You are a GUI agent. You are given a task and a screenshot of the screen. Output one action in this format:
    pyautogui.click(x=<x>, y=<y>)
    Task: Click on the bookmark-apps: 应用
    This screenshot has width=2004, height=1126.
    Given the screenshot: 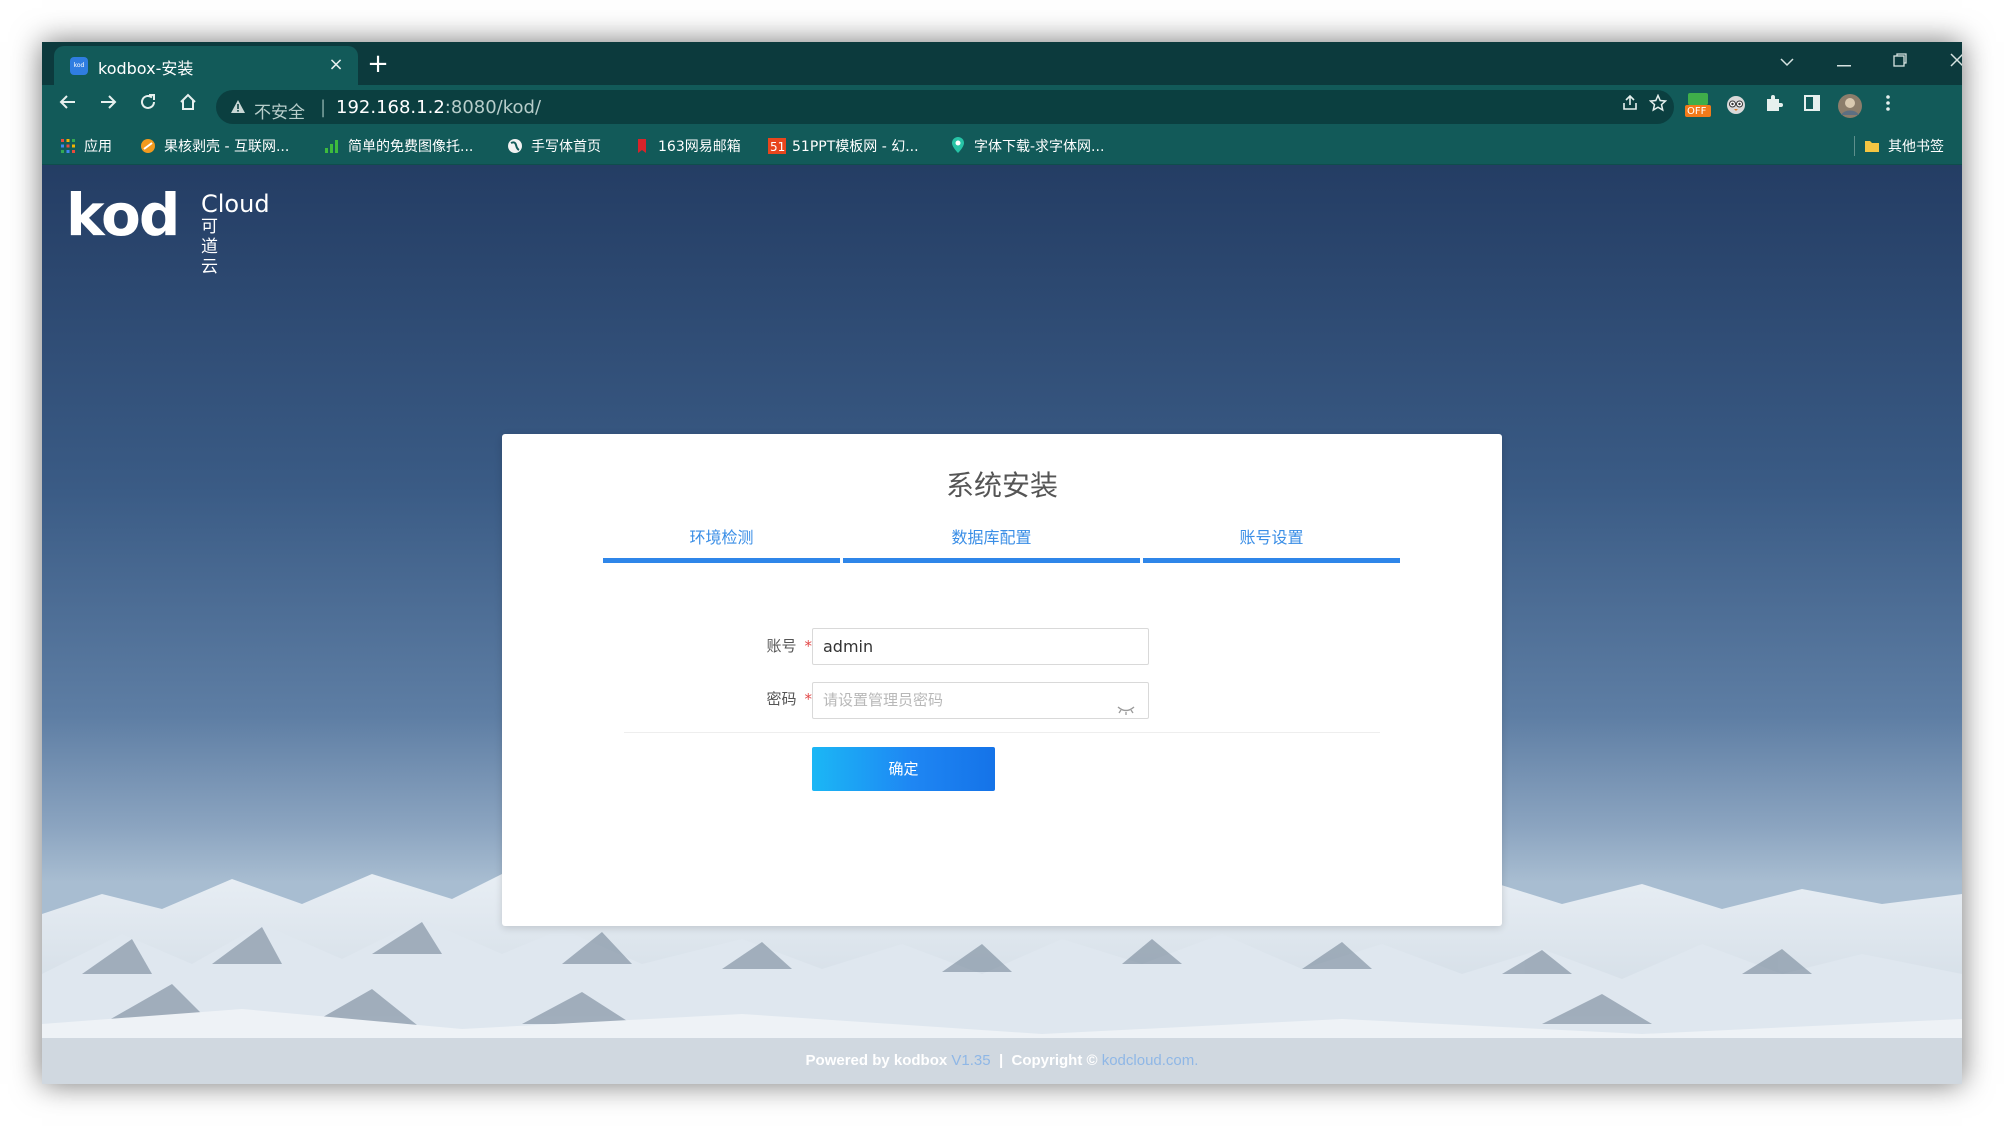 What is the action you would take?
    pyautogui.click(x=86, y=147)
    